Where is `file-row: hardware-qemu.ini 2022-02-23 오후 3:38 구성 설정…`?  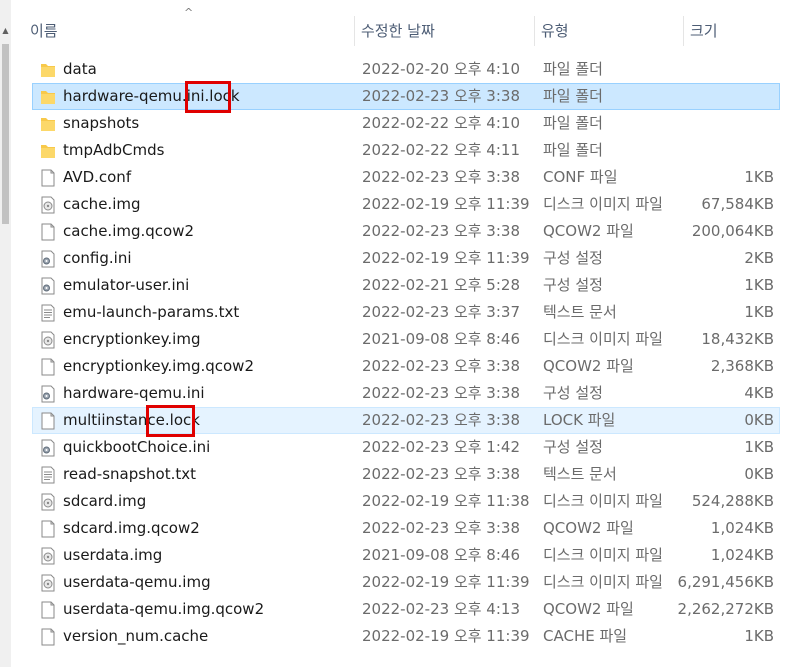
file-row: hardware-qemu.ini 2022-02-23 오후 3:38 구성 설정… is located at coordinates (406, 393).